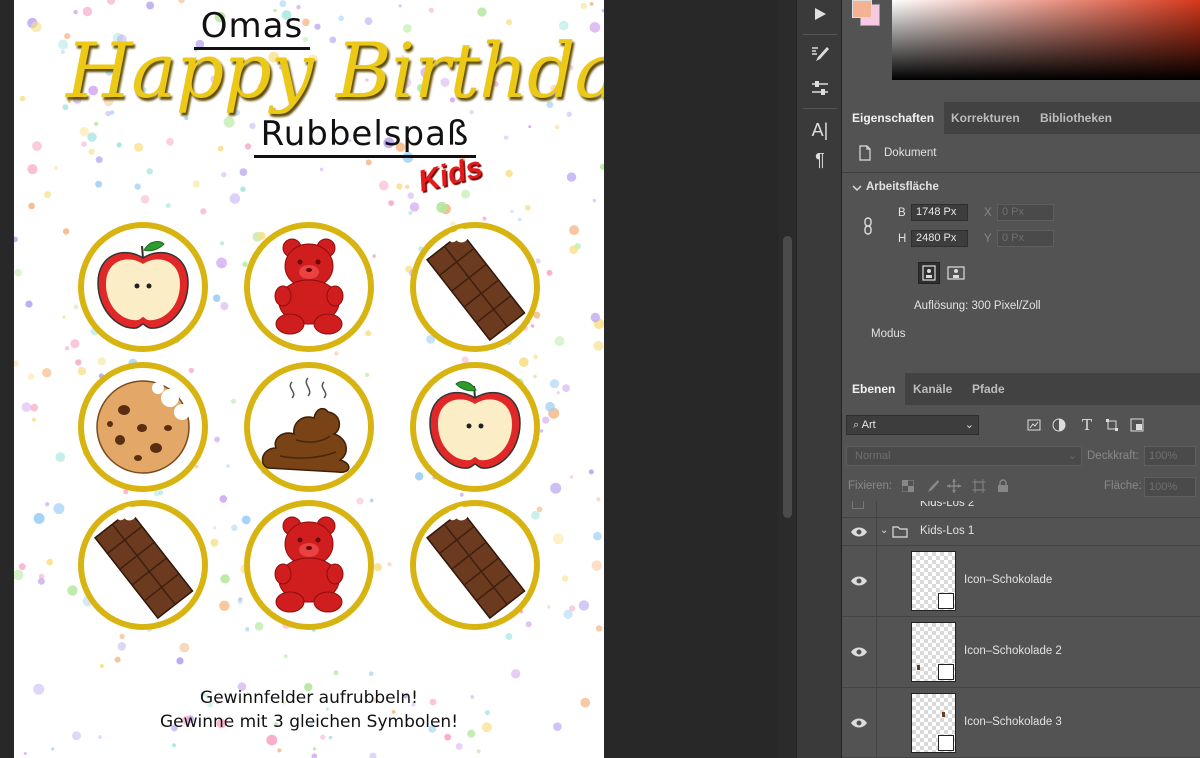 The image size is (1200, 758). I want to click on height-field: 2480 Px, so click(939, 238).